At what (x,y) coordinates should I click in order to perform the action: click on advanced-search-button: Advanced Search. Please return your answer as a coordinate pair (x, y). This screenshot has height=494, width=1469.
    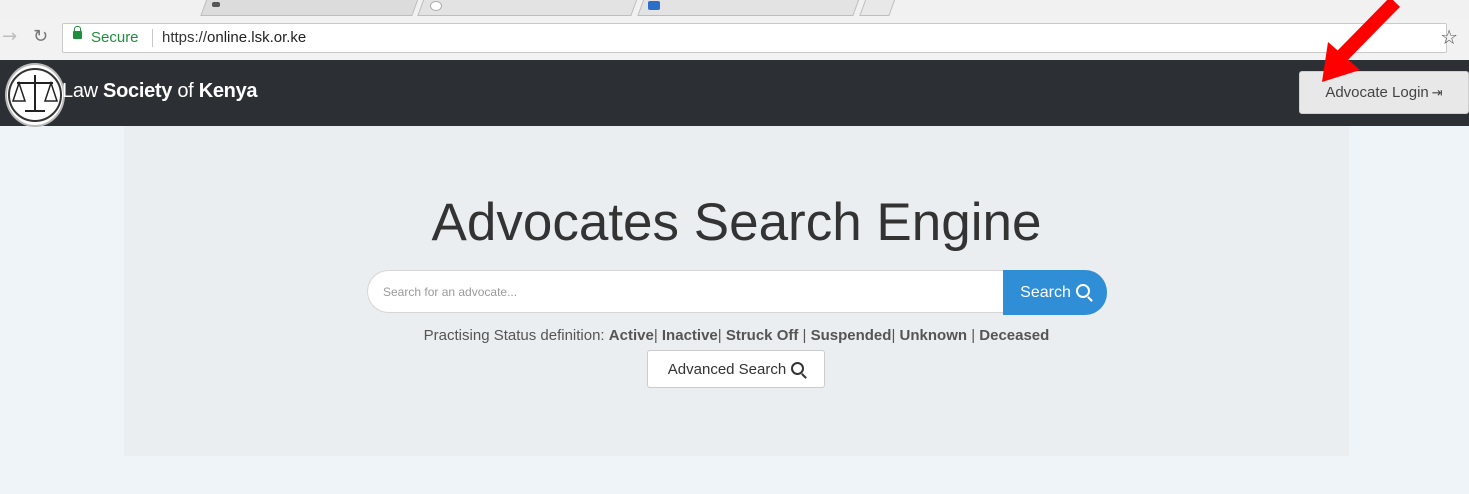
    Looking at the image, I should click on (736, 369).